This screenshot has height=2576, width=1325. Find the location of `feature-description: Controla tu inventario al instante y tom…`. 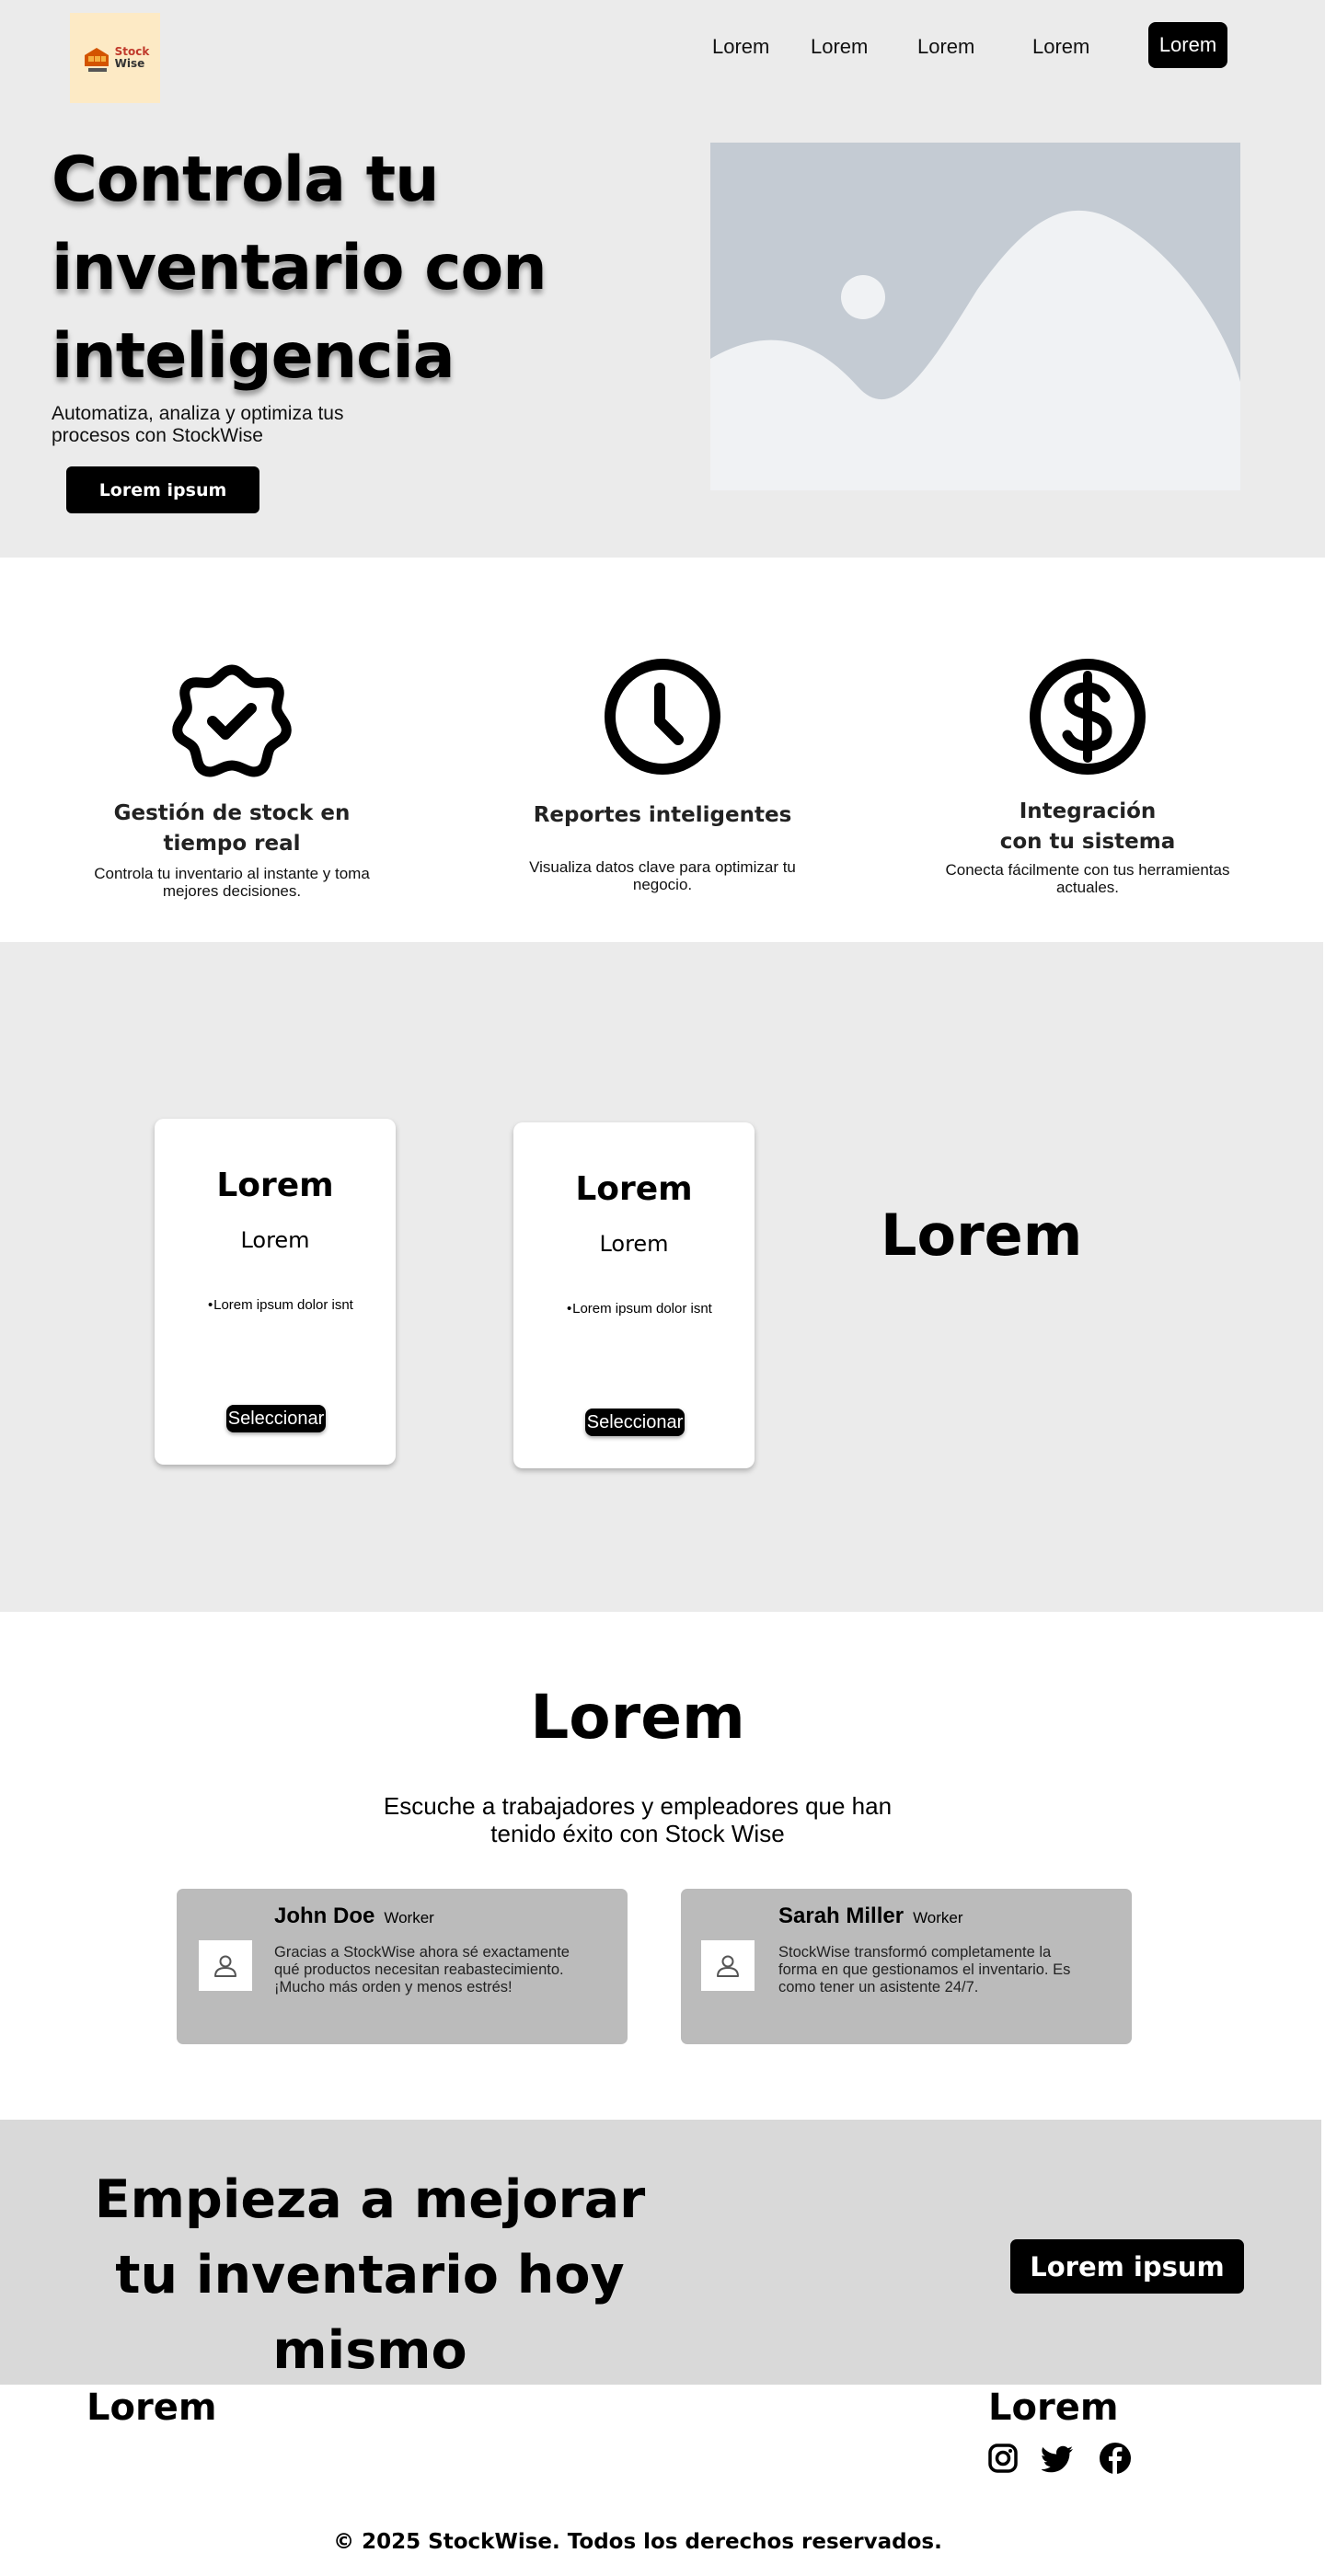

feature-description: Controla tu inventario al instante y tom… is located at coordinates (232, 882).